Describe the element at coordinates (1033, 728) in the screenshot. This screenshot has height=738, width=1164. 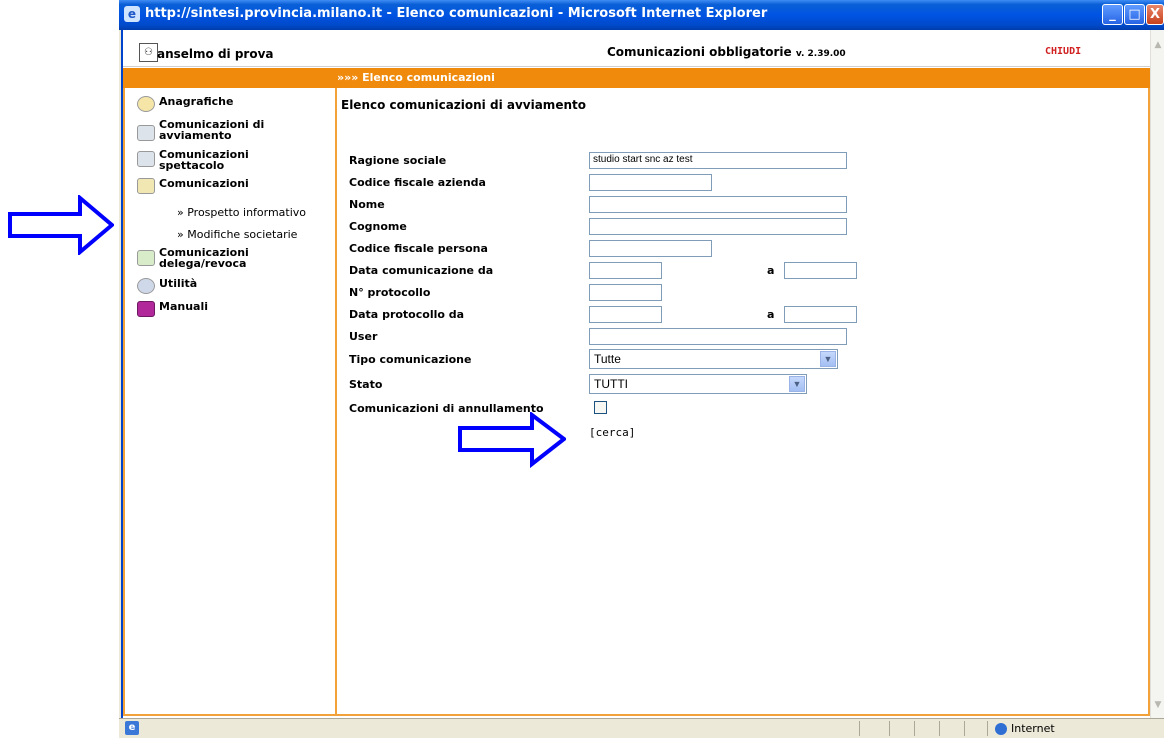
I see `security-zone: Internet` at that location.